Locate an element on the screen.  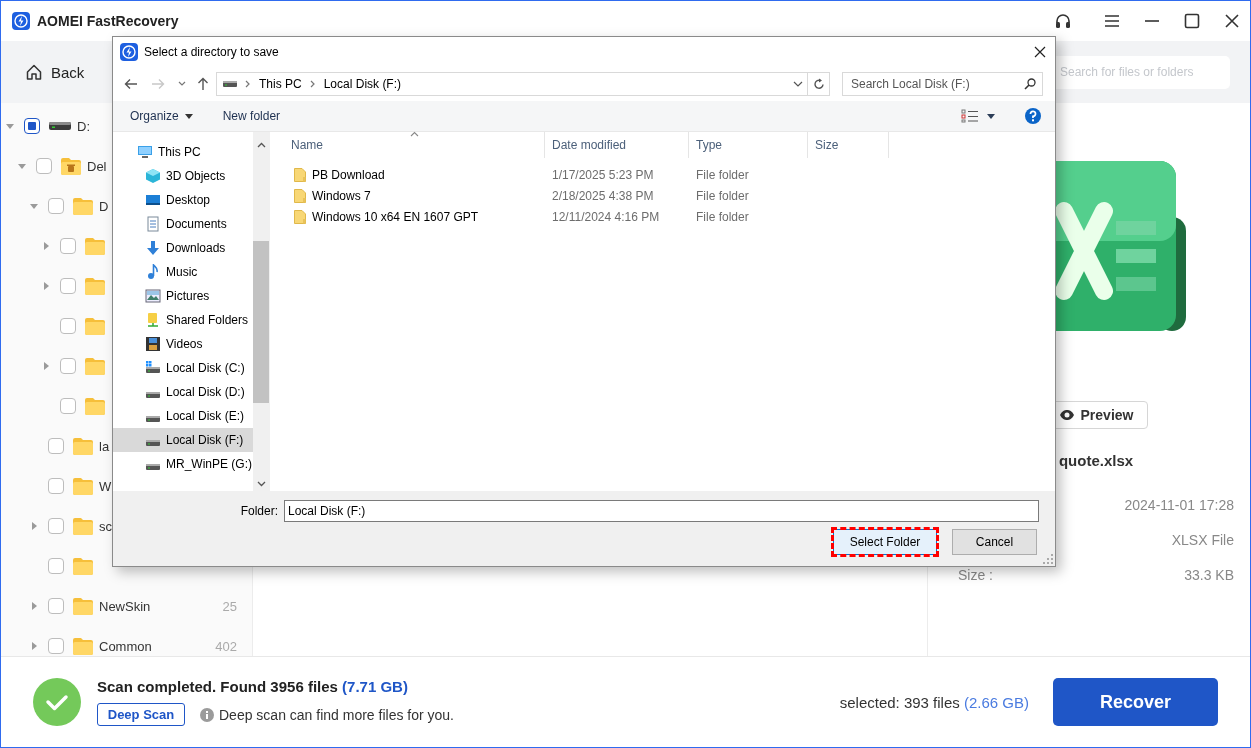
file-row: PB Download 1/17/2025 5:23 PM File folder is located at coordinates (662, 174).